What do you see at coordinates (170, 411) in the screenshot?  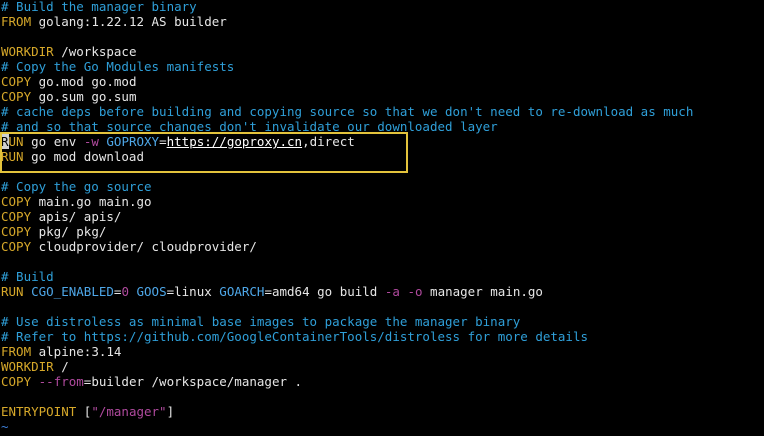 I see `code-text: ]` at bounding box center [170, 411].